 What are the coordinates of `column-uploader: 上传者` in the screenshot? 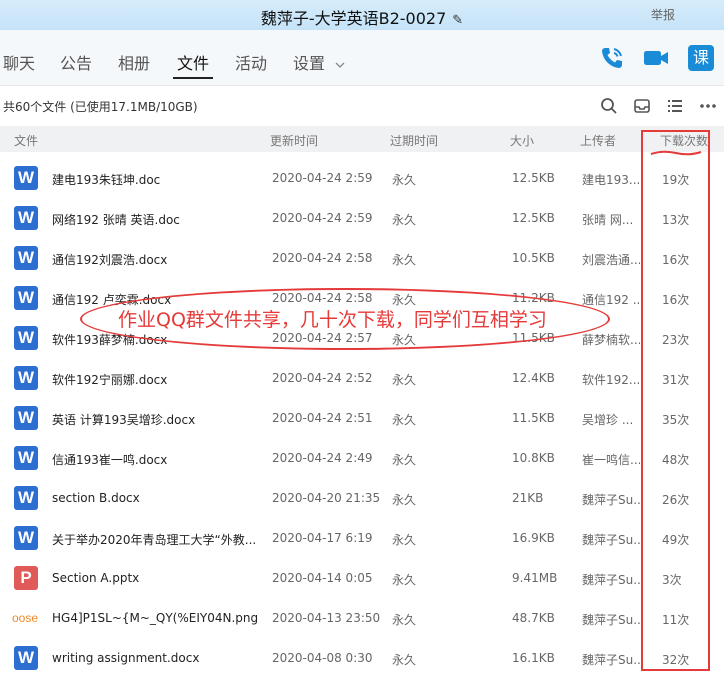 It's located at (598, 140).